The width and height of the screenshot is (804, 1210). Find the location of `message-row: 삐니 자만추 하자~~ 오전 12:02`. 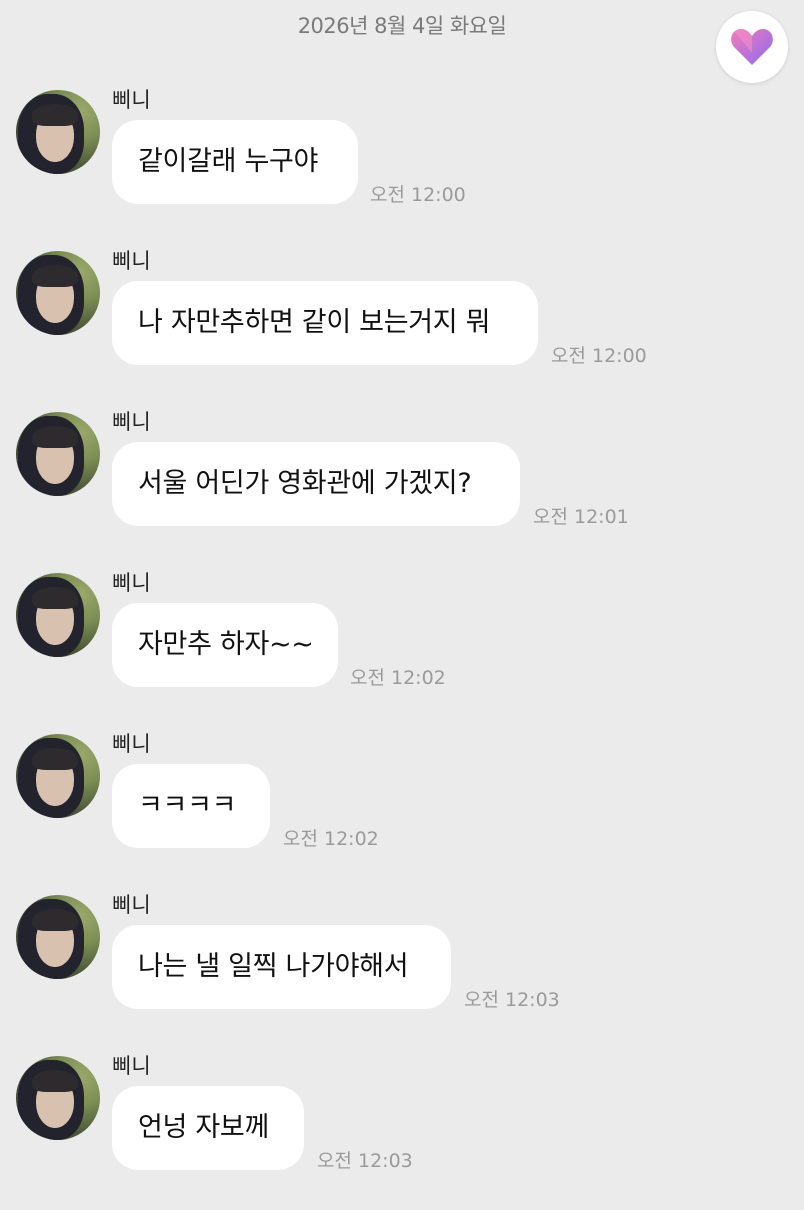

message-row: 삐니 자만추 하자~~ 오전 12:02 is located at coordinates (402, 647).